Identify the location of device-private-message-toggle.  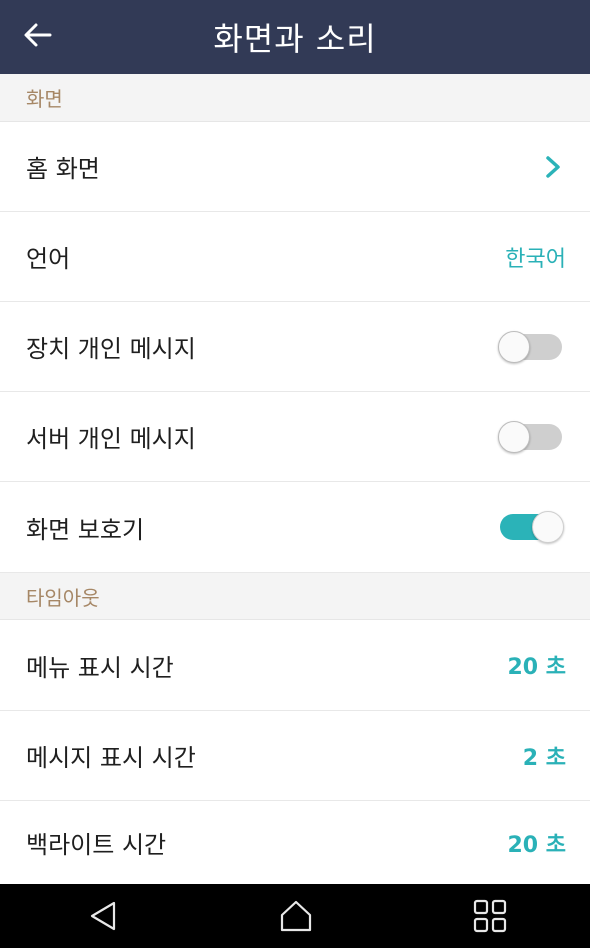
(531, 347).